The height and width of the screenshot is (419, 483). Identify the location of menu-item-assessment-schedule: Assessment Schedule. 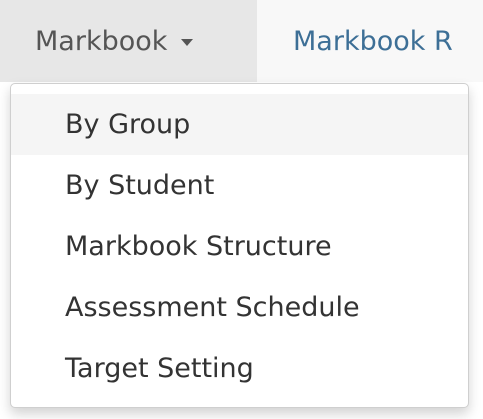
(239, 307).